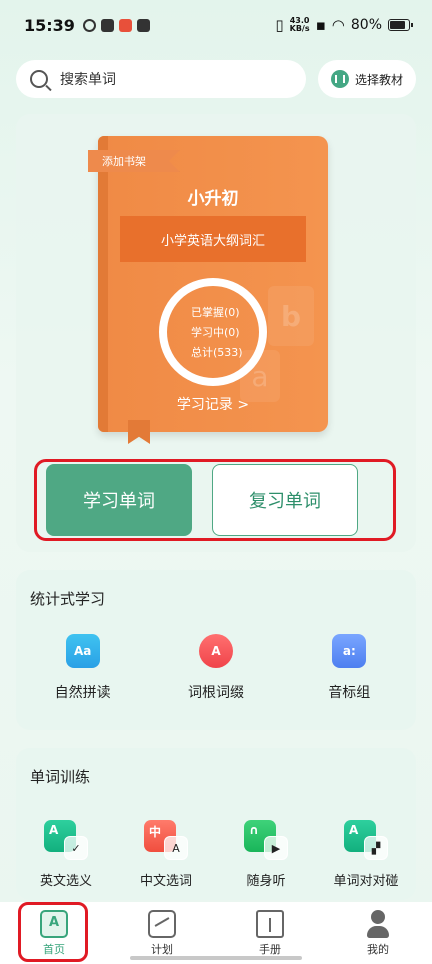  Describe the element at coordinates (270, 949) in the screenshot. I see `nav-label: 手册` at that location.